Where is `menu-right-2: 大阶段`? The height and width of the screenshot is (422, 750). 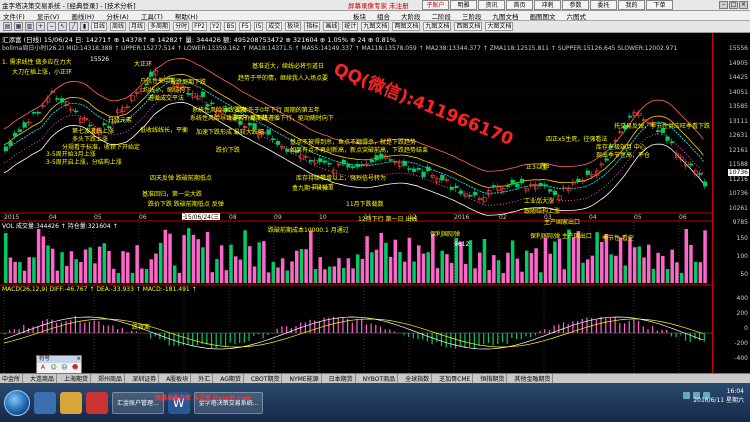
menu-right-2: 大阶段 is located at coordinates (411, 16).